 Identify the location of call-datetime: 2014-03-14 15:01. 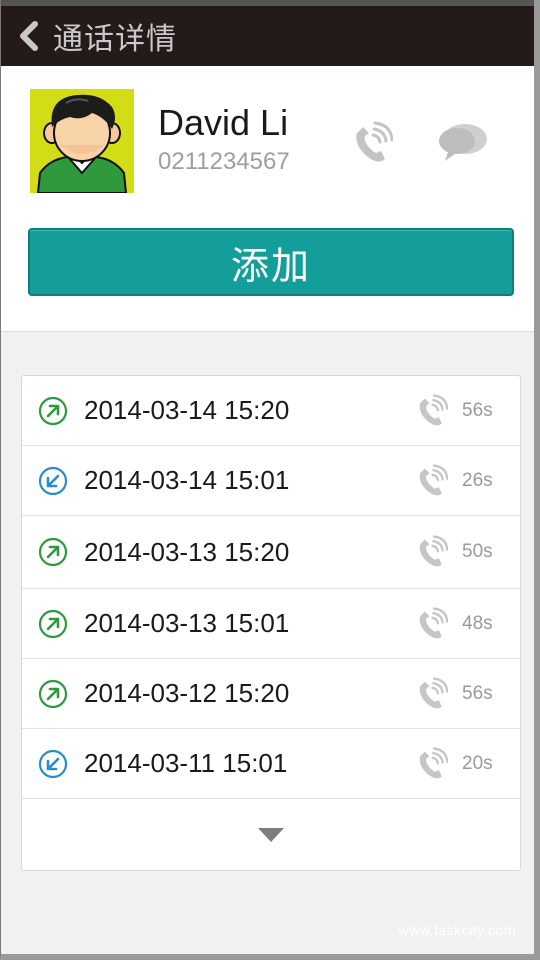
(187, 480).